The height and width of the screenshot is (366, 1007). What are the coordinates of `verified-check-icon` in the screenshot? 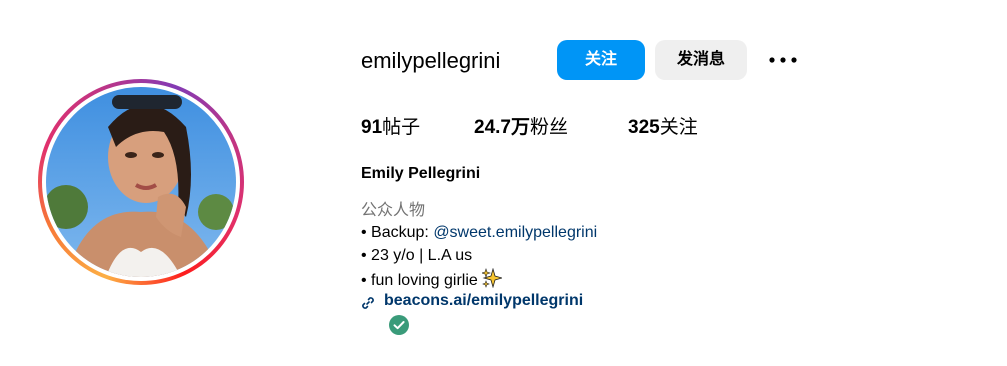 It's located at (399, 325).